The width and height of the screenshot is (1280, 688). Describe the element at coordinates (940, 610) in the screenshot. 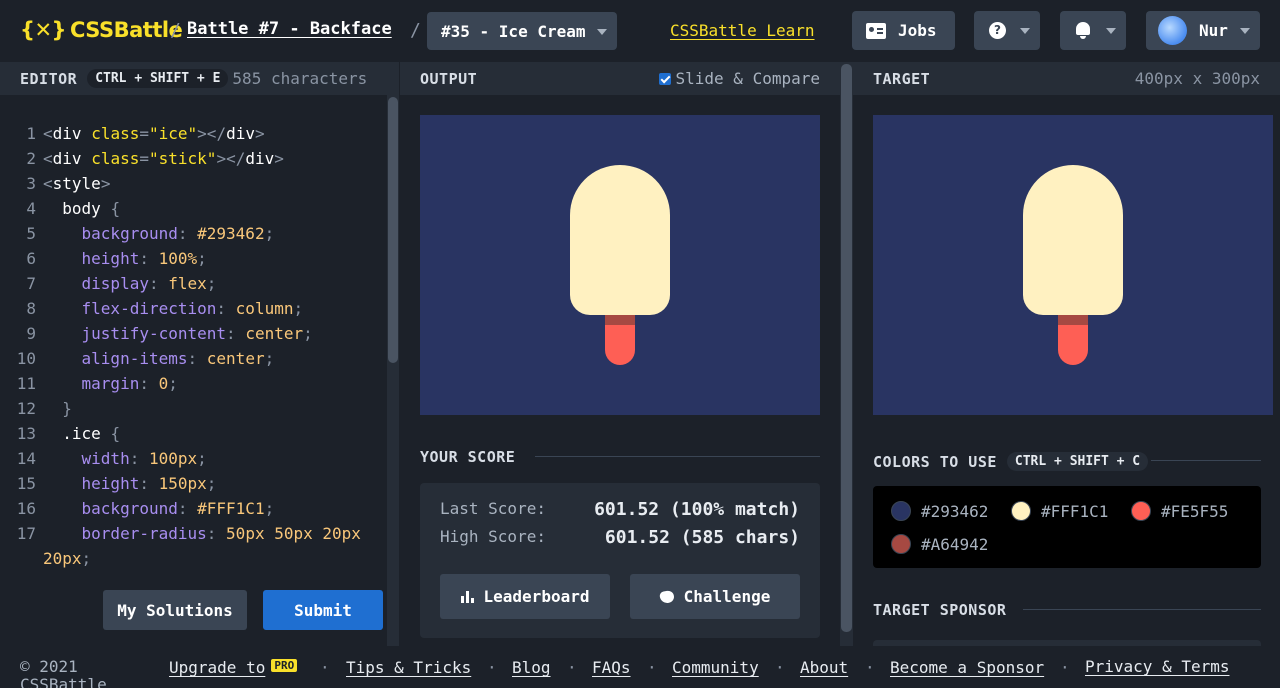

I see `sponsor-title: TARGET SPONSOR` at that location.